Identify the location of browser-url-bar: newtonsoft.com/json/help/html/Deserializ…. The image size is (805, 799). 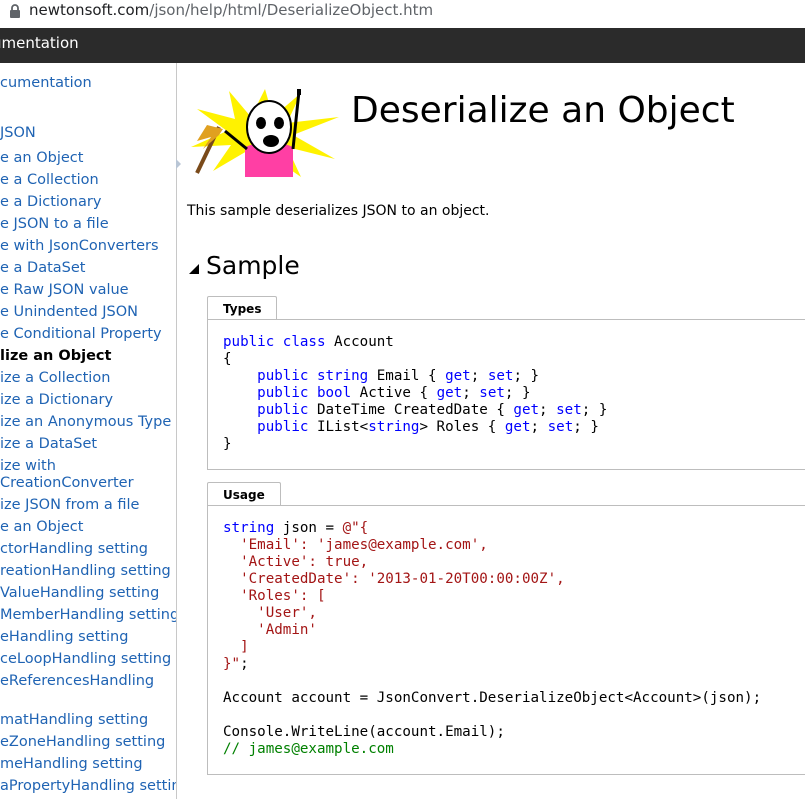
(402, 11).